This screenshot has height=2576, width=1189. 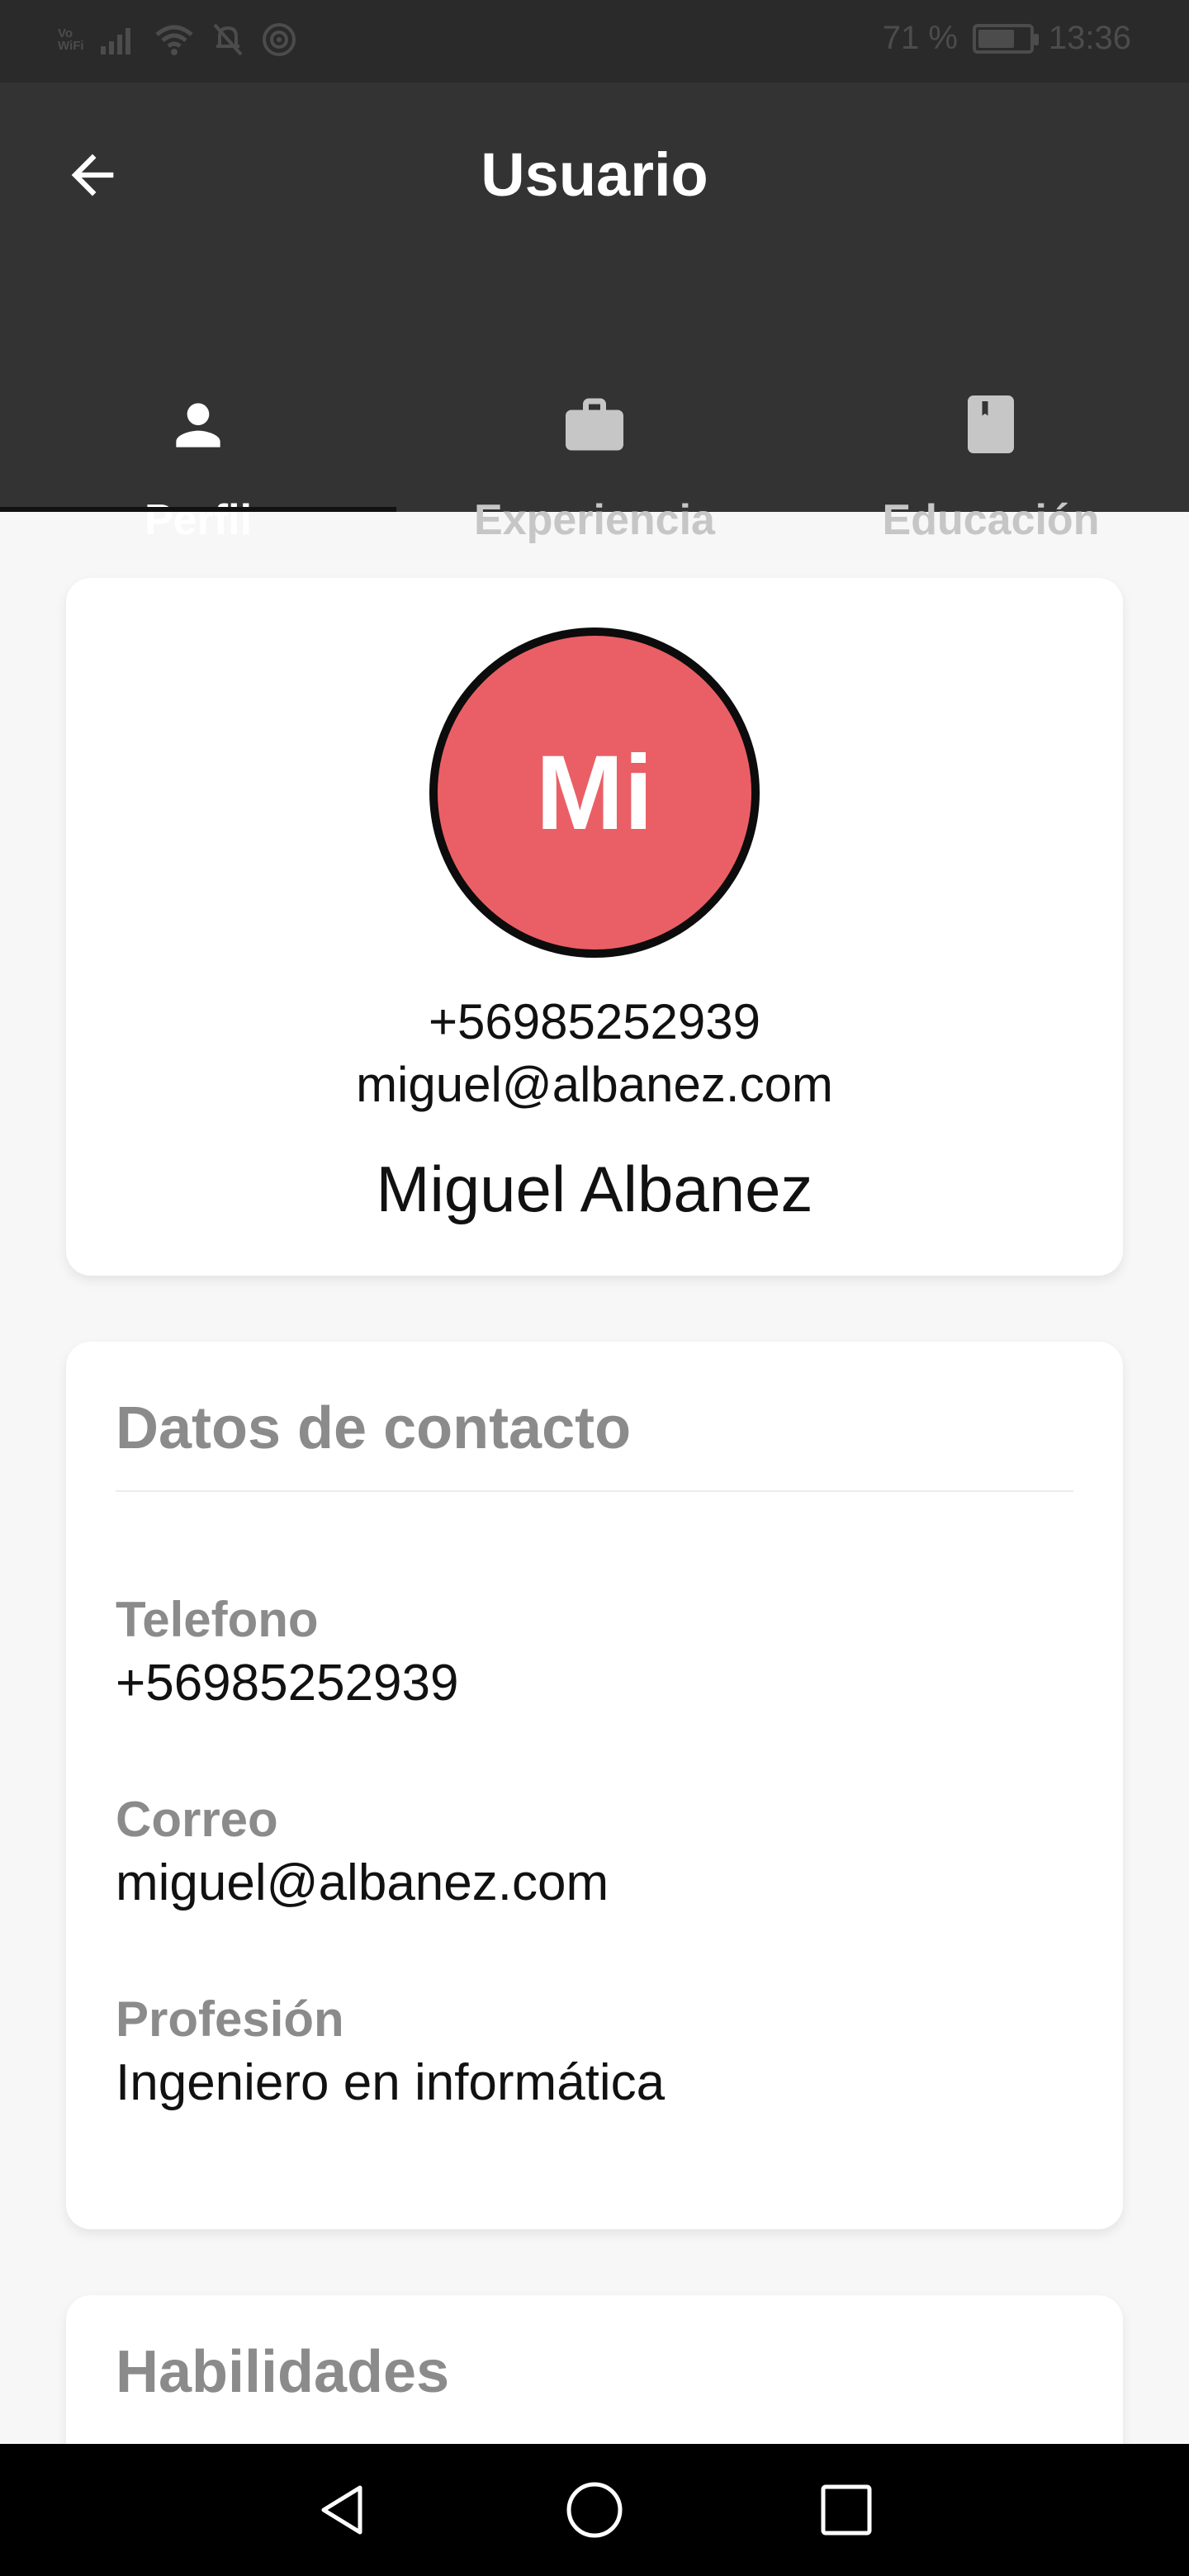 I want to click on navigation-bar, so click(x=594, y=2510).